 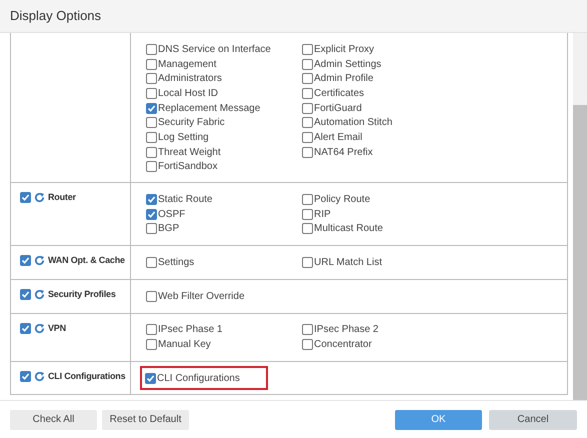 I want to click on option-label: IPsec Phase 2, so click(x=346, y=330).